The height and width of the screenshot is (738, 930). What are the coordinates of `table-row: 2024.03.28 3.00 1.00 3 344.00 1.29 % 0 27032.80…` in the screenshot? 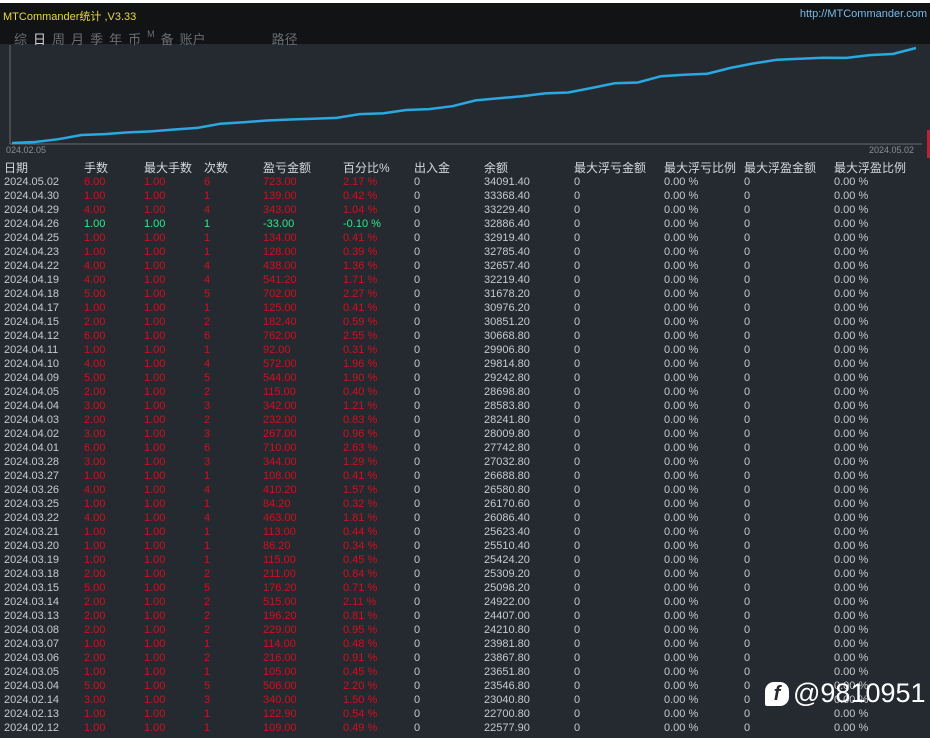 It's located at (465, 462).